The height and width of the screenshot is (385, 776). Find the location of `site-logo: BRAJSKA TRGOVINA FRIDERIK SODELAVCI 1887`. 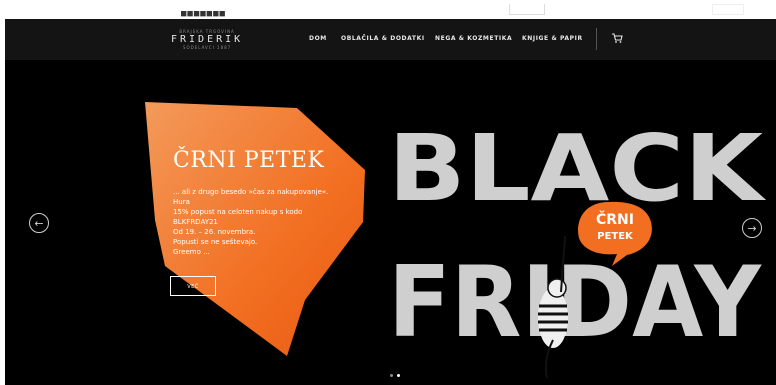

site-logo: BRAJSKA TRGOVINA FRIDERIK SODELAVCI 1887 is located at coordinates (207, 39).